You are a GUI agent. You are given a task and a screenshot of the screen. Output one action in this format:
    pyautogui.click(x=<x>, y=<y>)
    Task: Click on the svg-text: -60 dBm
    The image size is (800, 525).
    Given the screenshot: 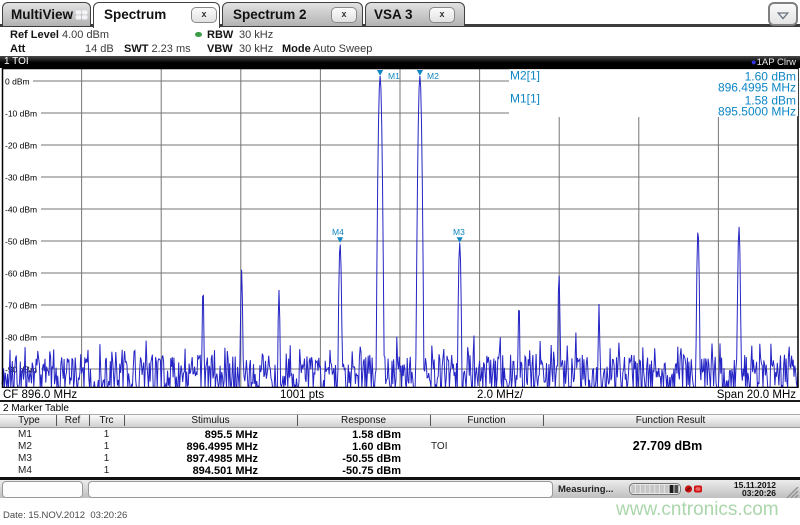 What is the action you would take?
    pyautogui.click(x=21, y=274)
    